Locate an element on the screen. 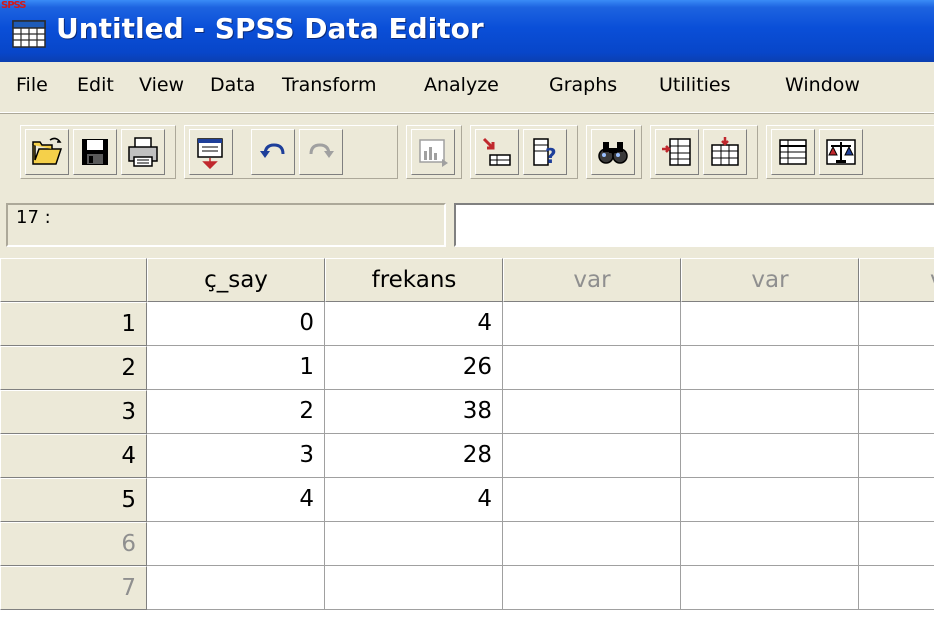 Image resolution: width=934 pixels, height=640 pixels. column-header: ç_say is located at coordinates (236, 280).